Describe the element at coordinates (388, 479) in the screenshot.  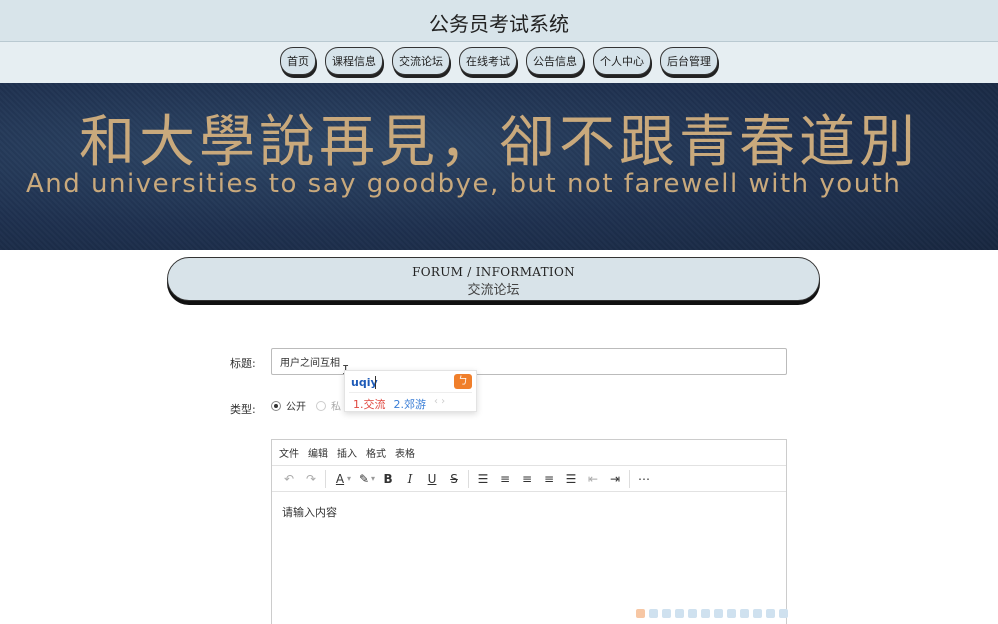
I see `bold-icon: B` at that location.